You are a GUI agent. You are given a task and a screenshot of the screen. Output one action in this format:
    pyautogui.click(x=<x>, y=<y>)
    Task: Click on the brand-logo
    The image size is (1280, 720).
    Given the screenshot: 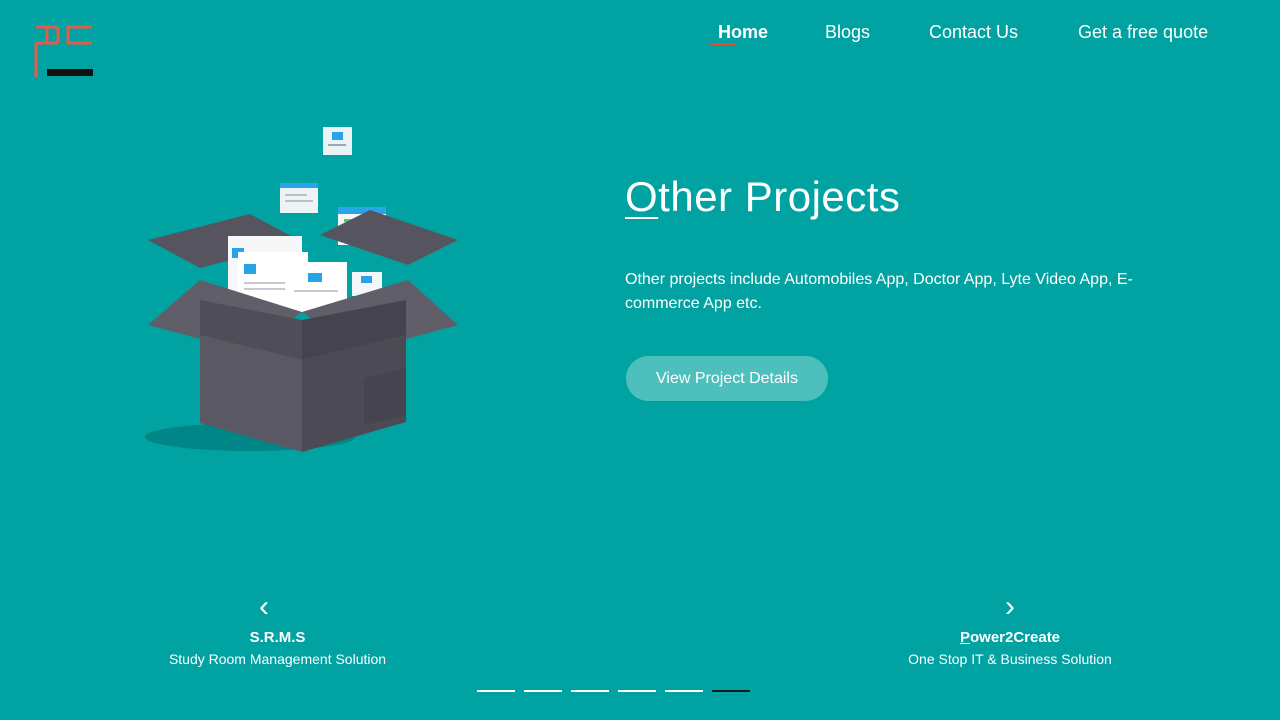 What is the action you would take?
    pyautogui.click(x=64, y=52)
    